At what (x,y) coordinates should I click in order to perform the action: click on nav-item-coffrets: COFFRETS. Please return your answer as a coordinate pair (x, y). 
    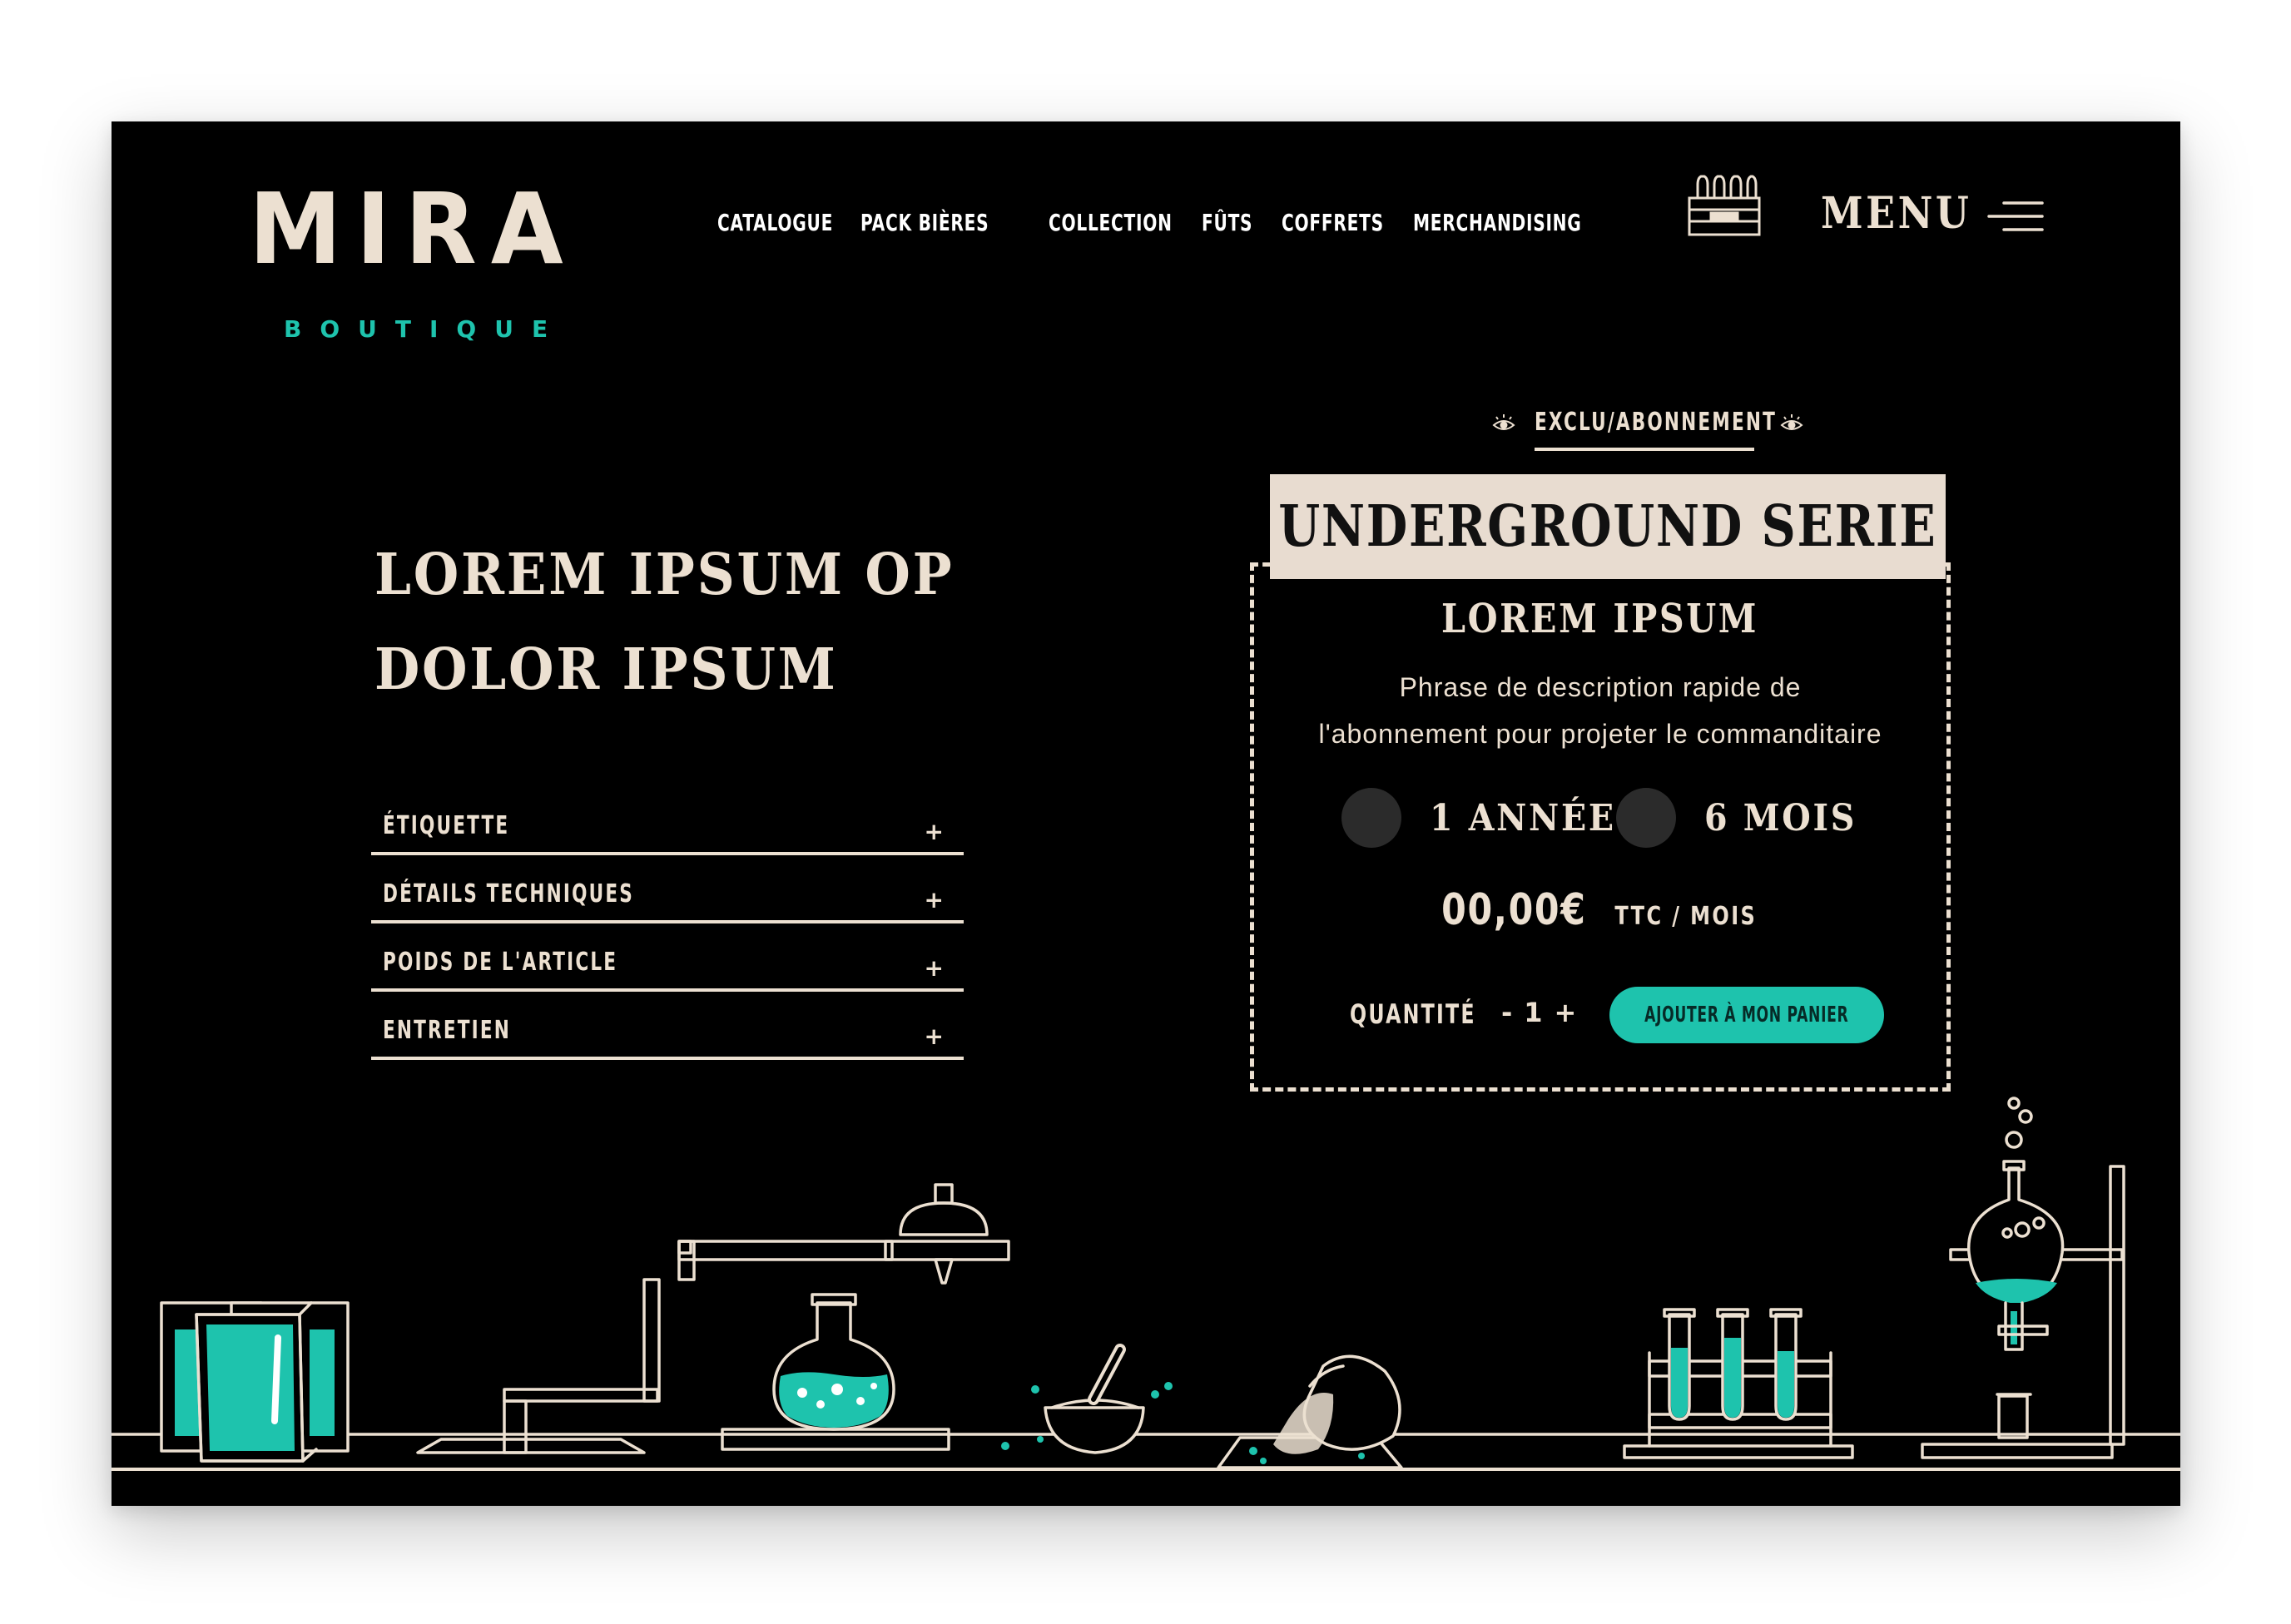
    Looking at the image, I should click on (1353, 222).